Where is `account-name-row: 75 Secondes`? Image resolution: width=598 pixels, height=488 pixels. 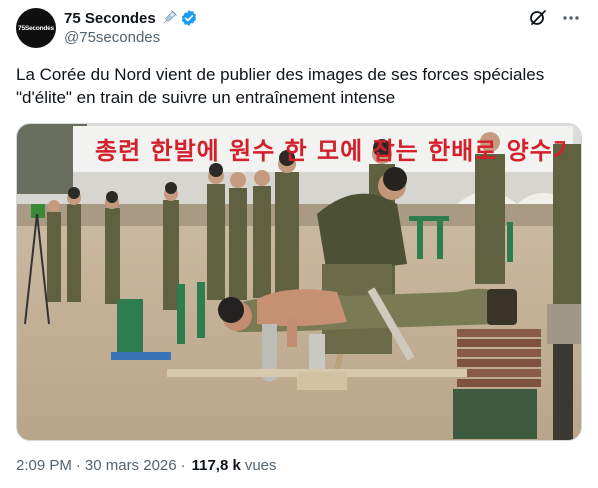
account-name-row: 75 Secondes is located at coordinates (131, 18).